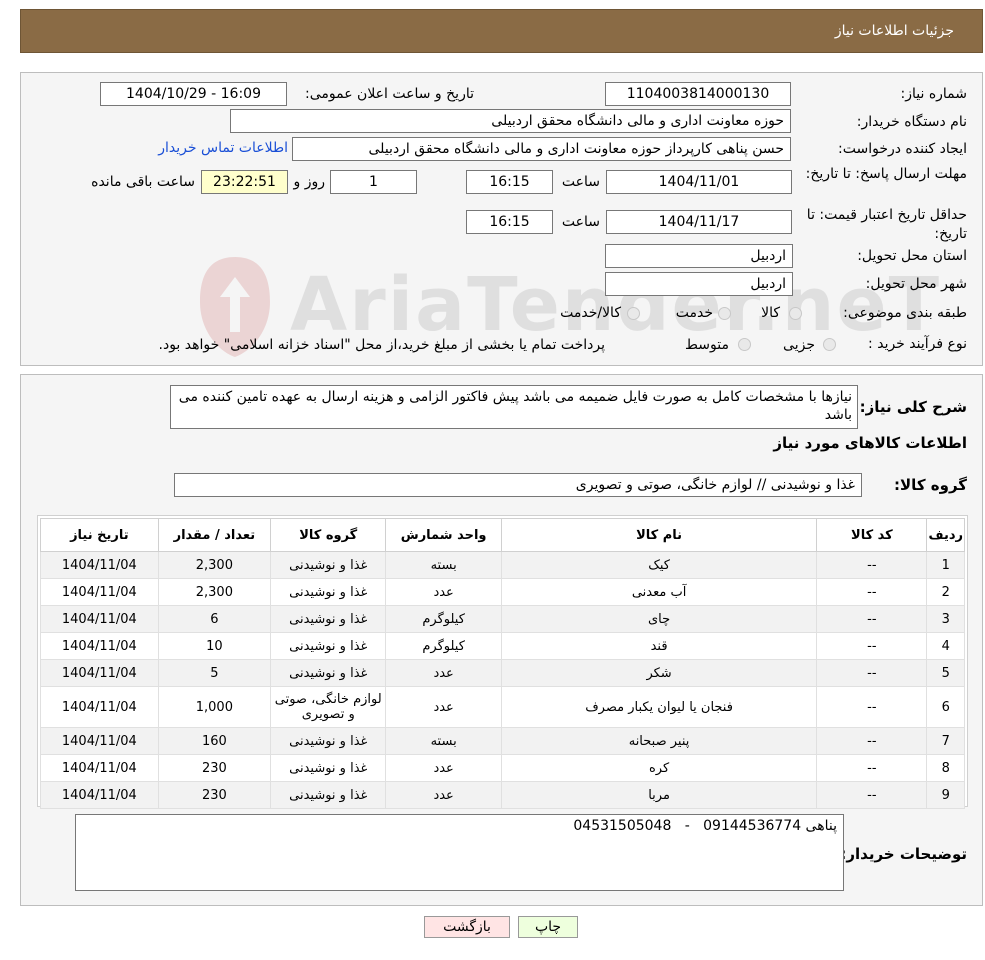 The height and width of the screenshot is (960, 985). I want to click on need-number-label: شماره نیاز:, so click(934, 94).